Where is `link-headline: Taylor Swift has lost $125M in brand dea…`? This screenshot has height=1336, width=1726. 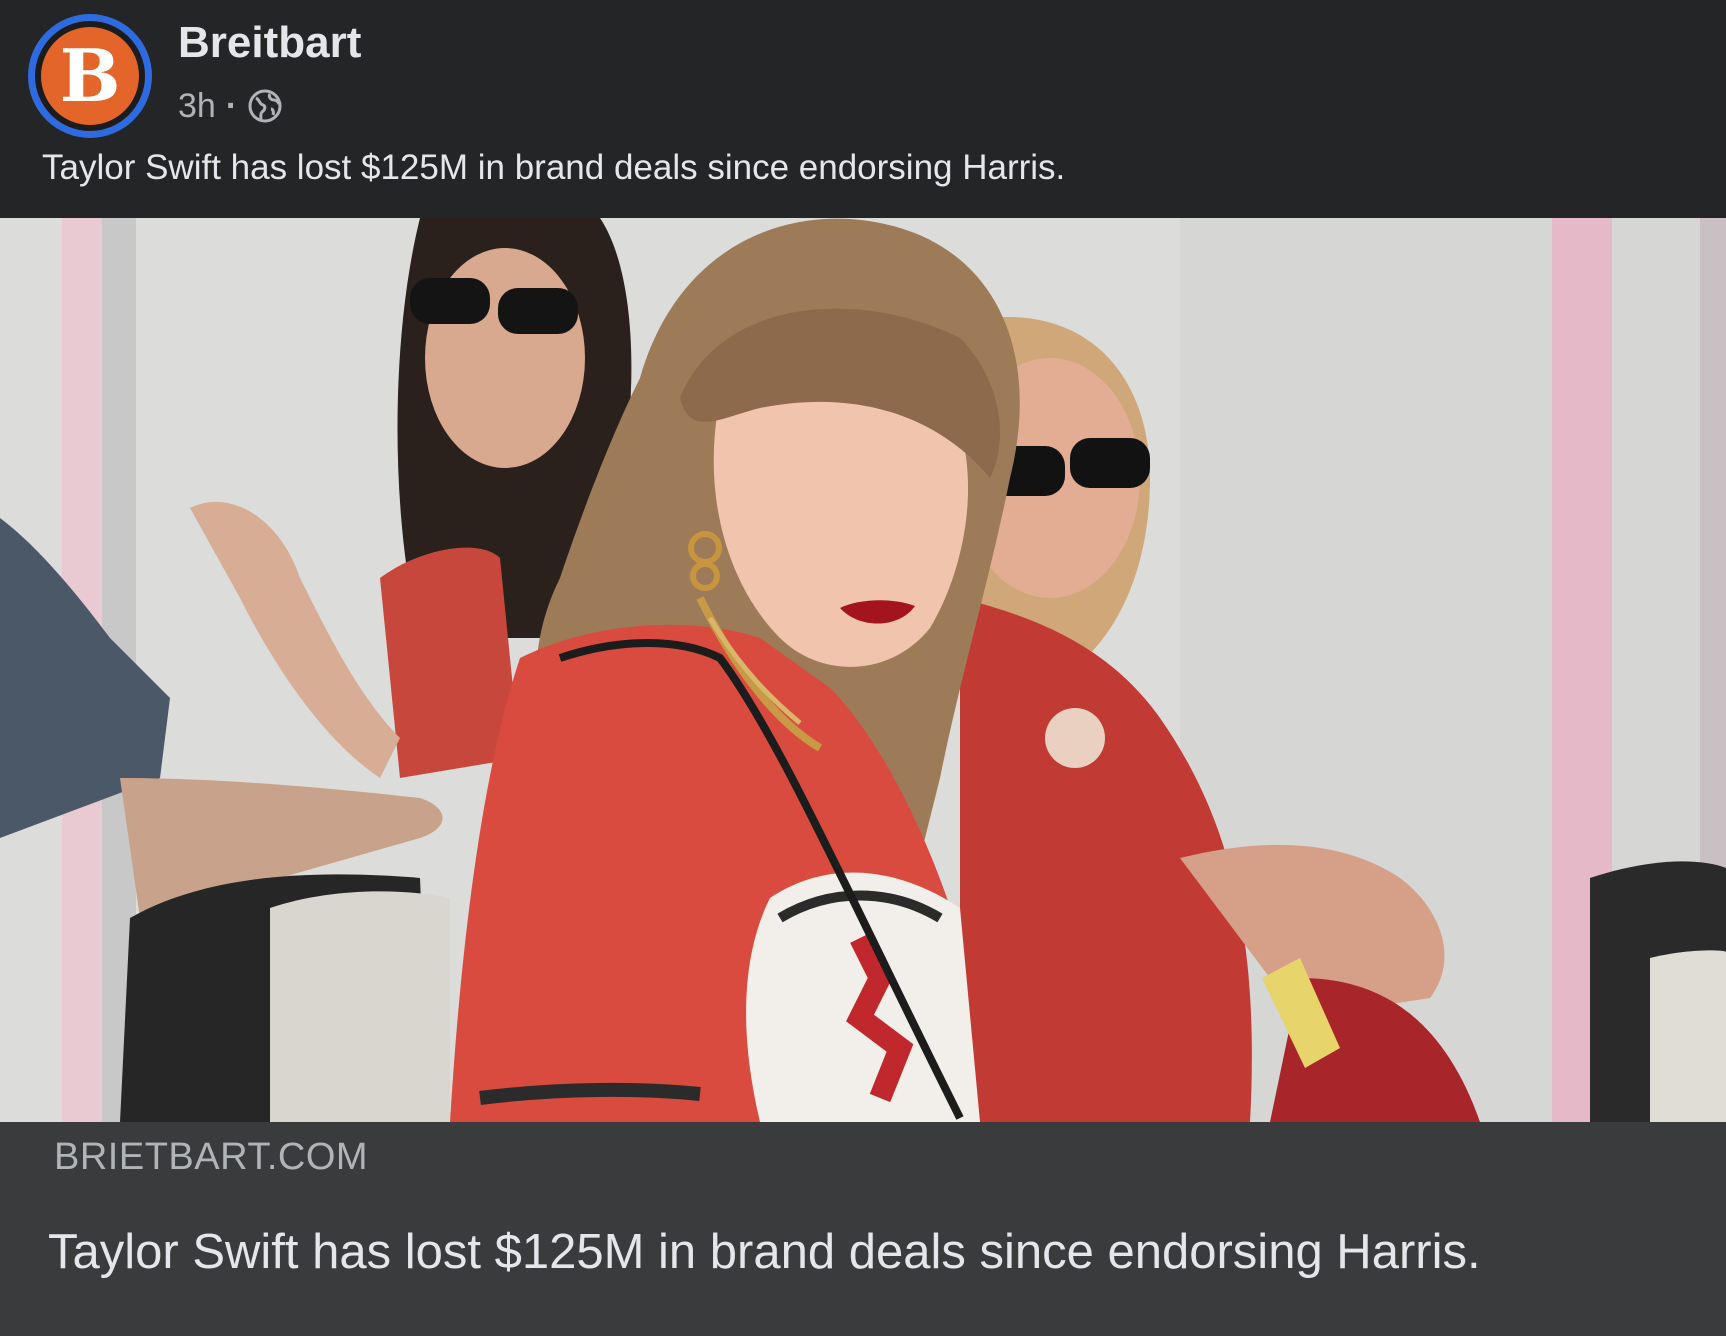
link-headline: Taylor Swift has lost $125M in brand dea… is located at coordinates (764, 1252).